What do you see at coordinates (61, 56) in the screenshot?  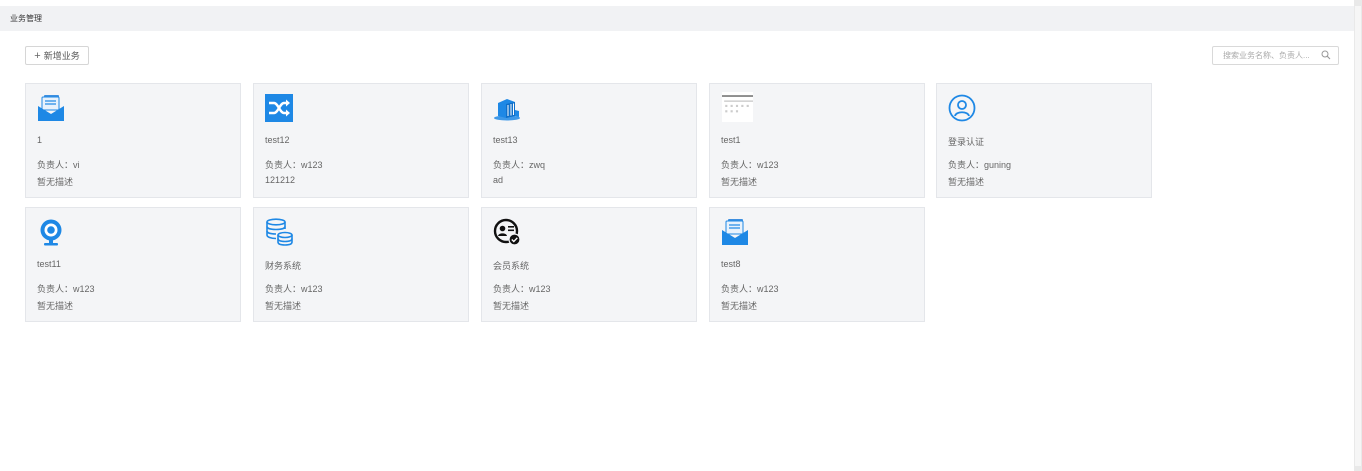 I see `add-business-label: 新增业务` at bounding box center [61, 56].